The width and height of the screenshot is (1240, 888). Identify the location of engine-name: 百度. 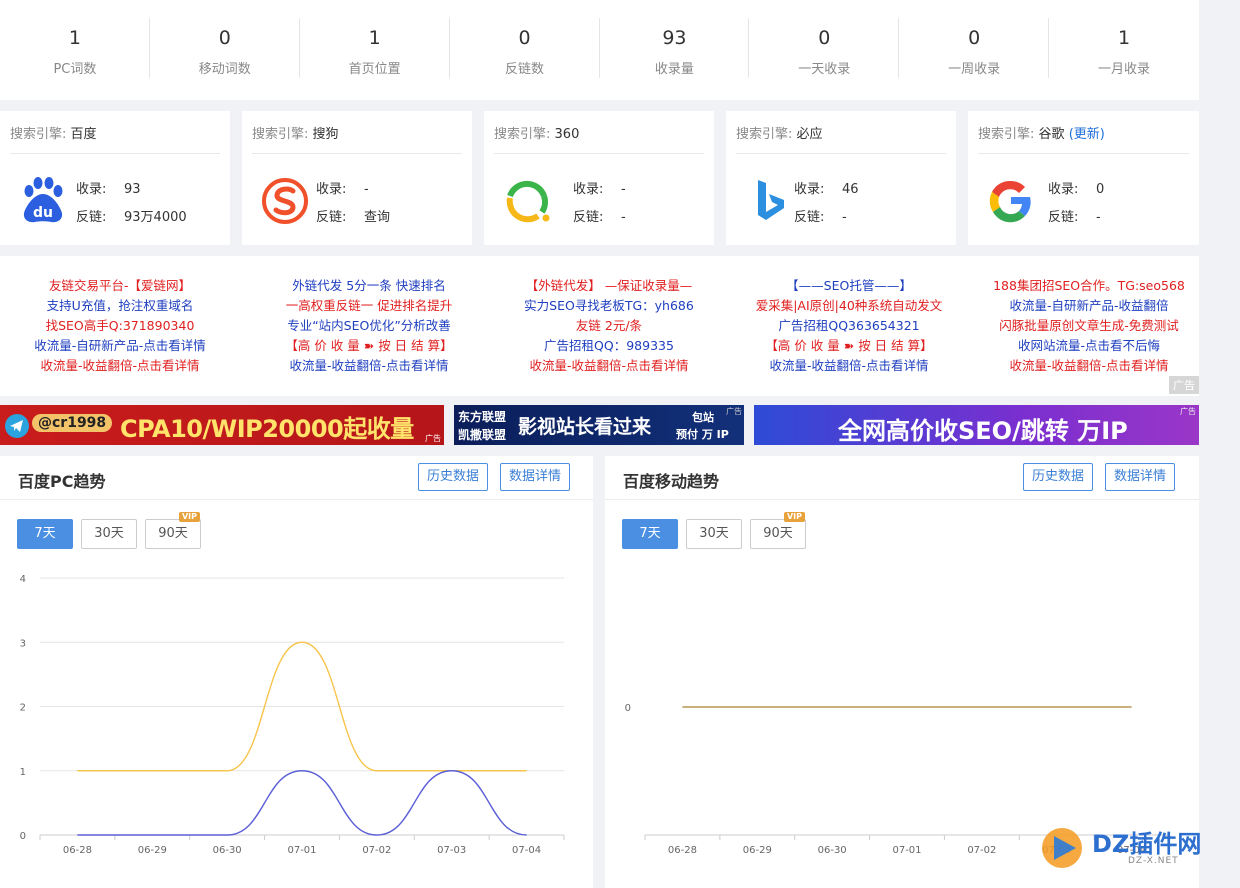
(83, 134).